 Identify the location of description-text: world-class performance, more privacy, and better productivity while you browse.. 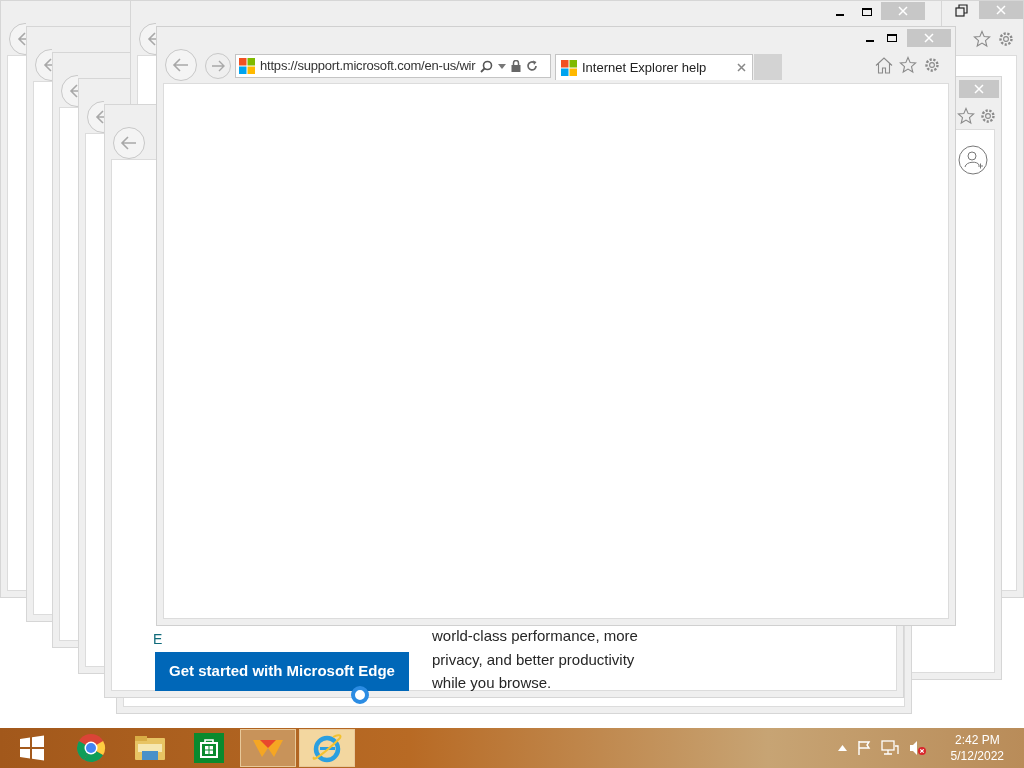
(535, 659).